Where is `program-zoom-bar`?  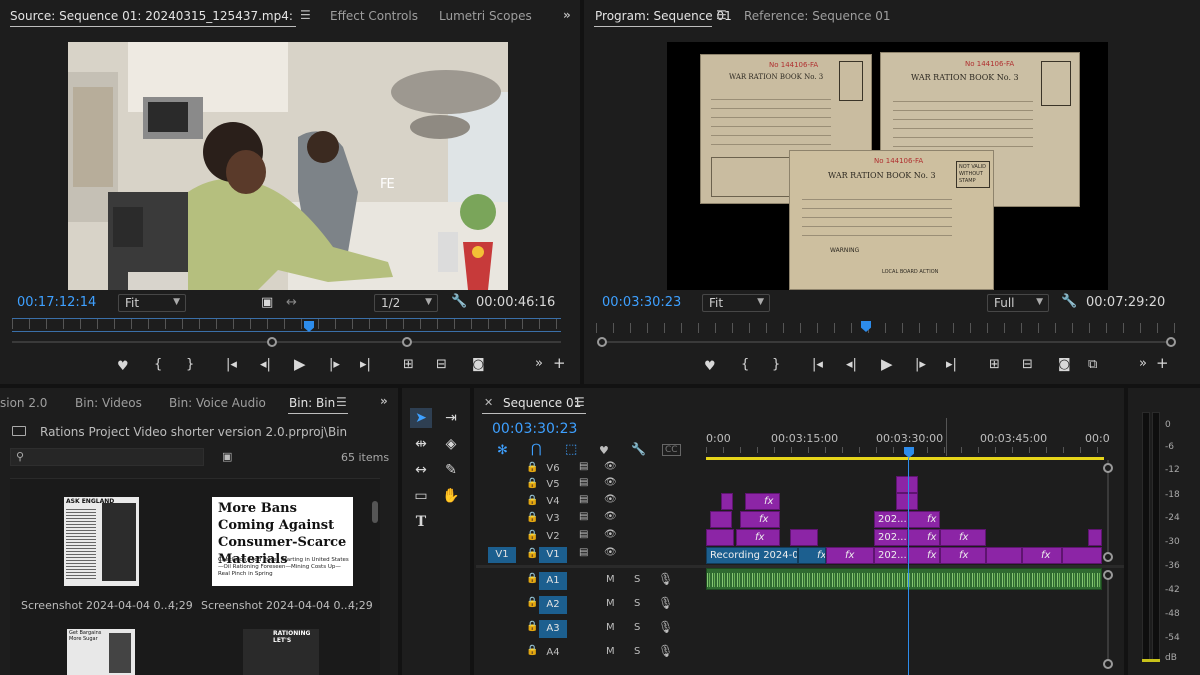 program-zoom-bar is located at coordinates (887, 342).